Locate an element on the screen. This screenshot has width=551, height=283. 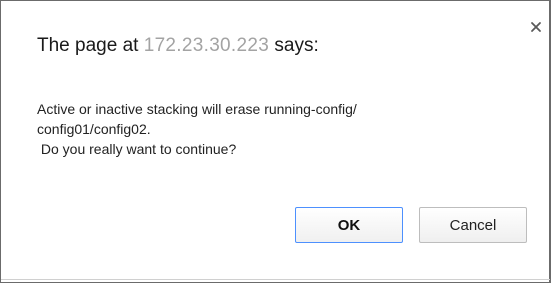
message-line-3: Do you really want to continue? is located at coordinates (137, 149).